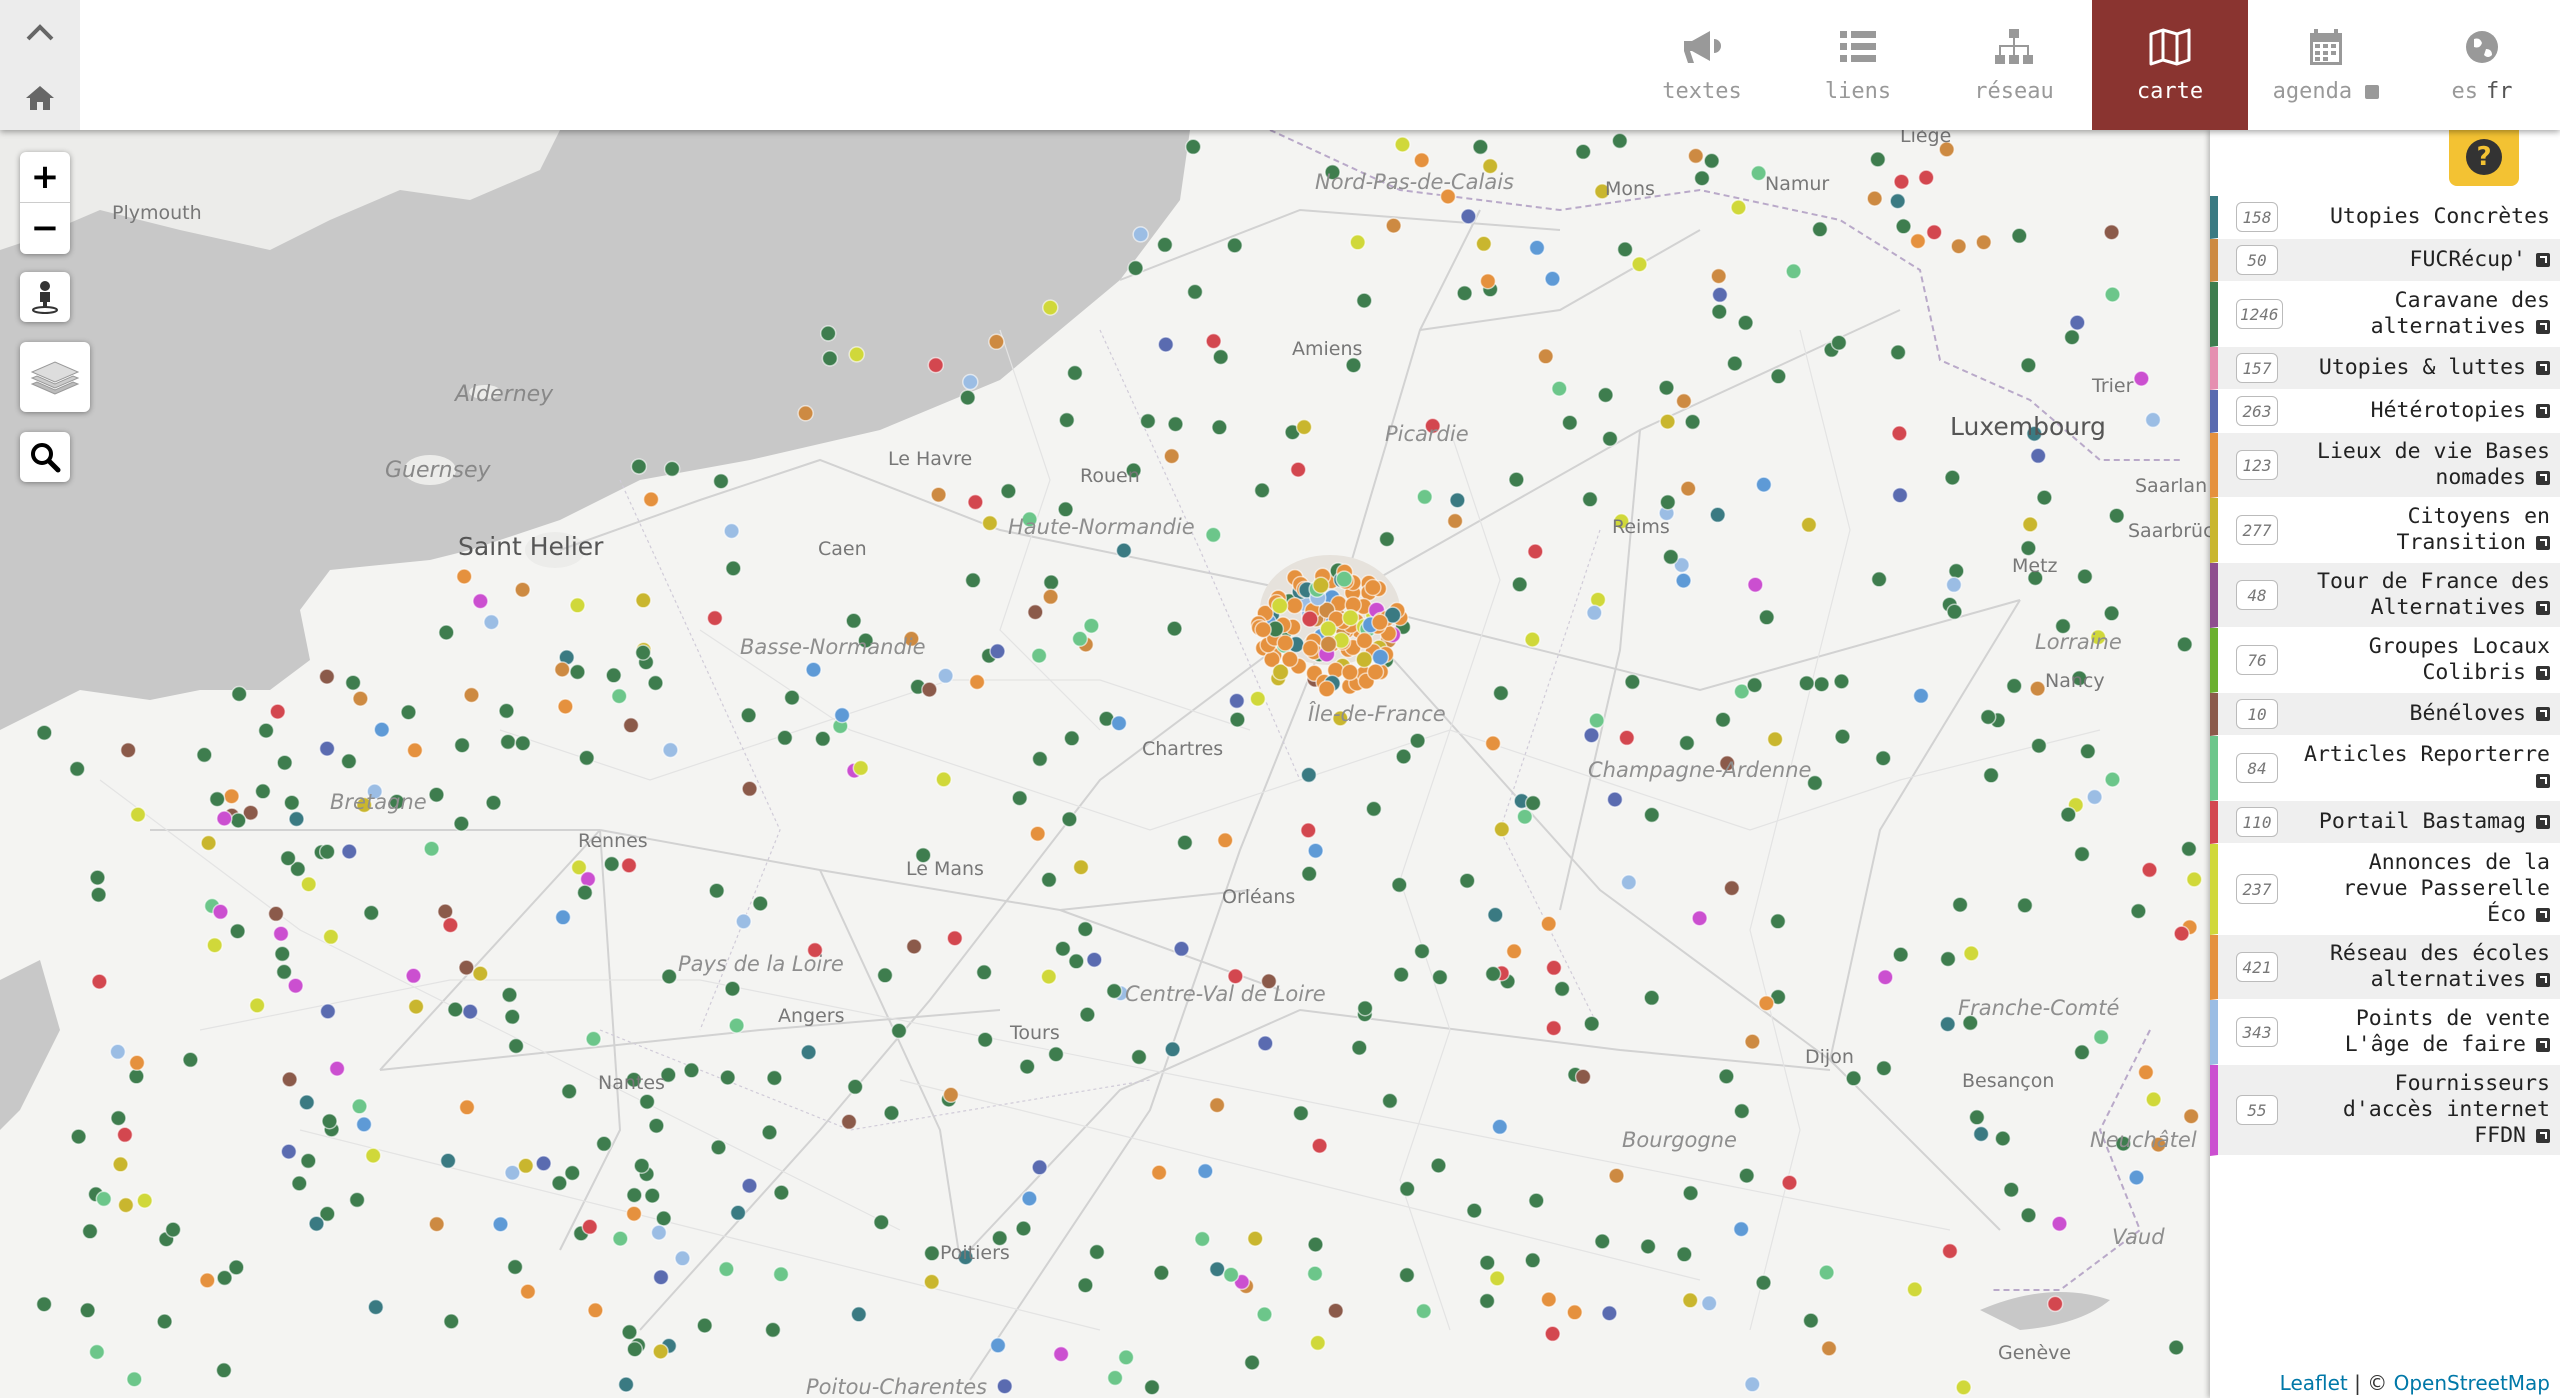 The image size is (2560, 1398). What do you see at coordinates (45, 297) in the screenshot?
I see `locate-button` at bounding box center [45, 297].